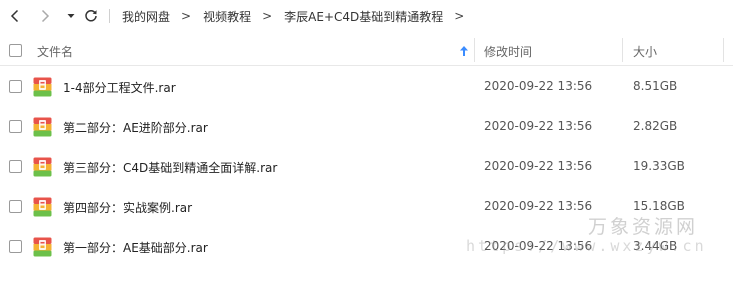 This screenshot has height=285, width=733. I want to click on breadcrumb-item-current-folder: 李辰AE+C4D基础到精通教程, so click(363, 16).